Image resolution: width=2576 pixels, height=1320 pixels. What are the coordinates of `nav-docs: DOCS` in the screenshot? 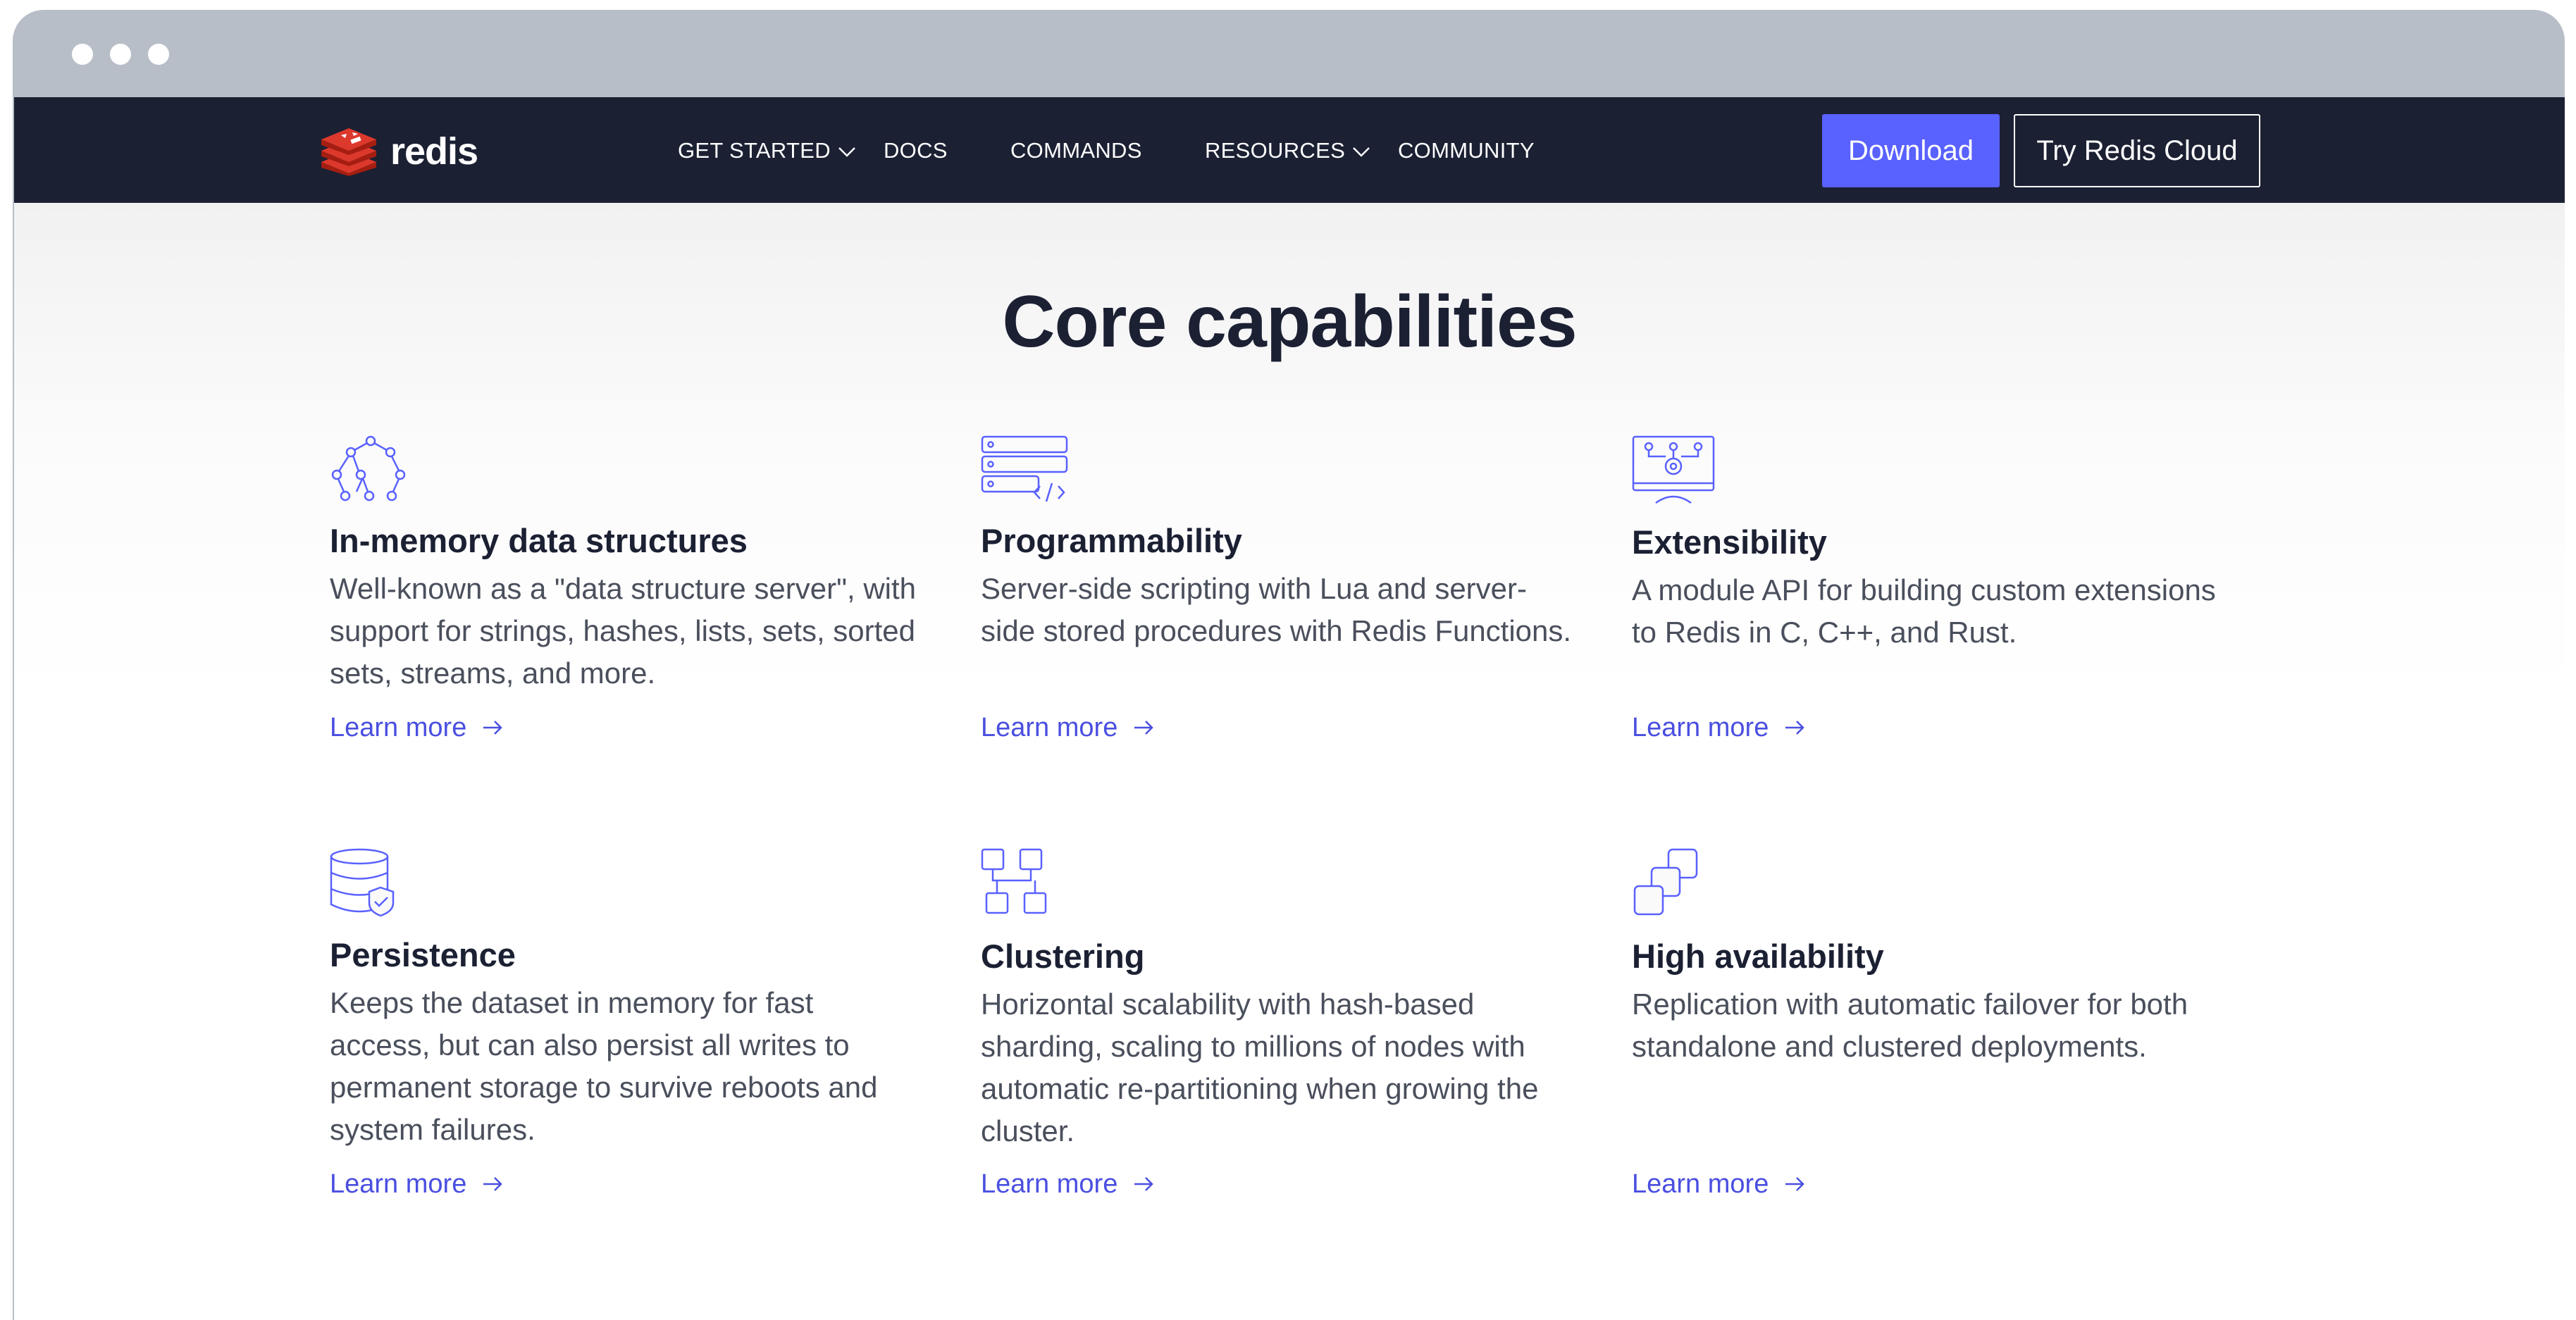 It's located at (916, 150).